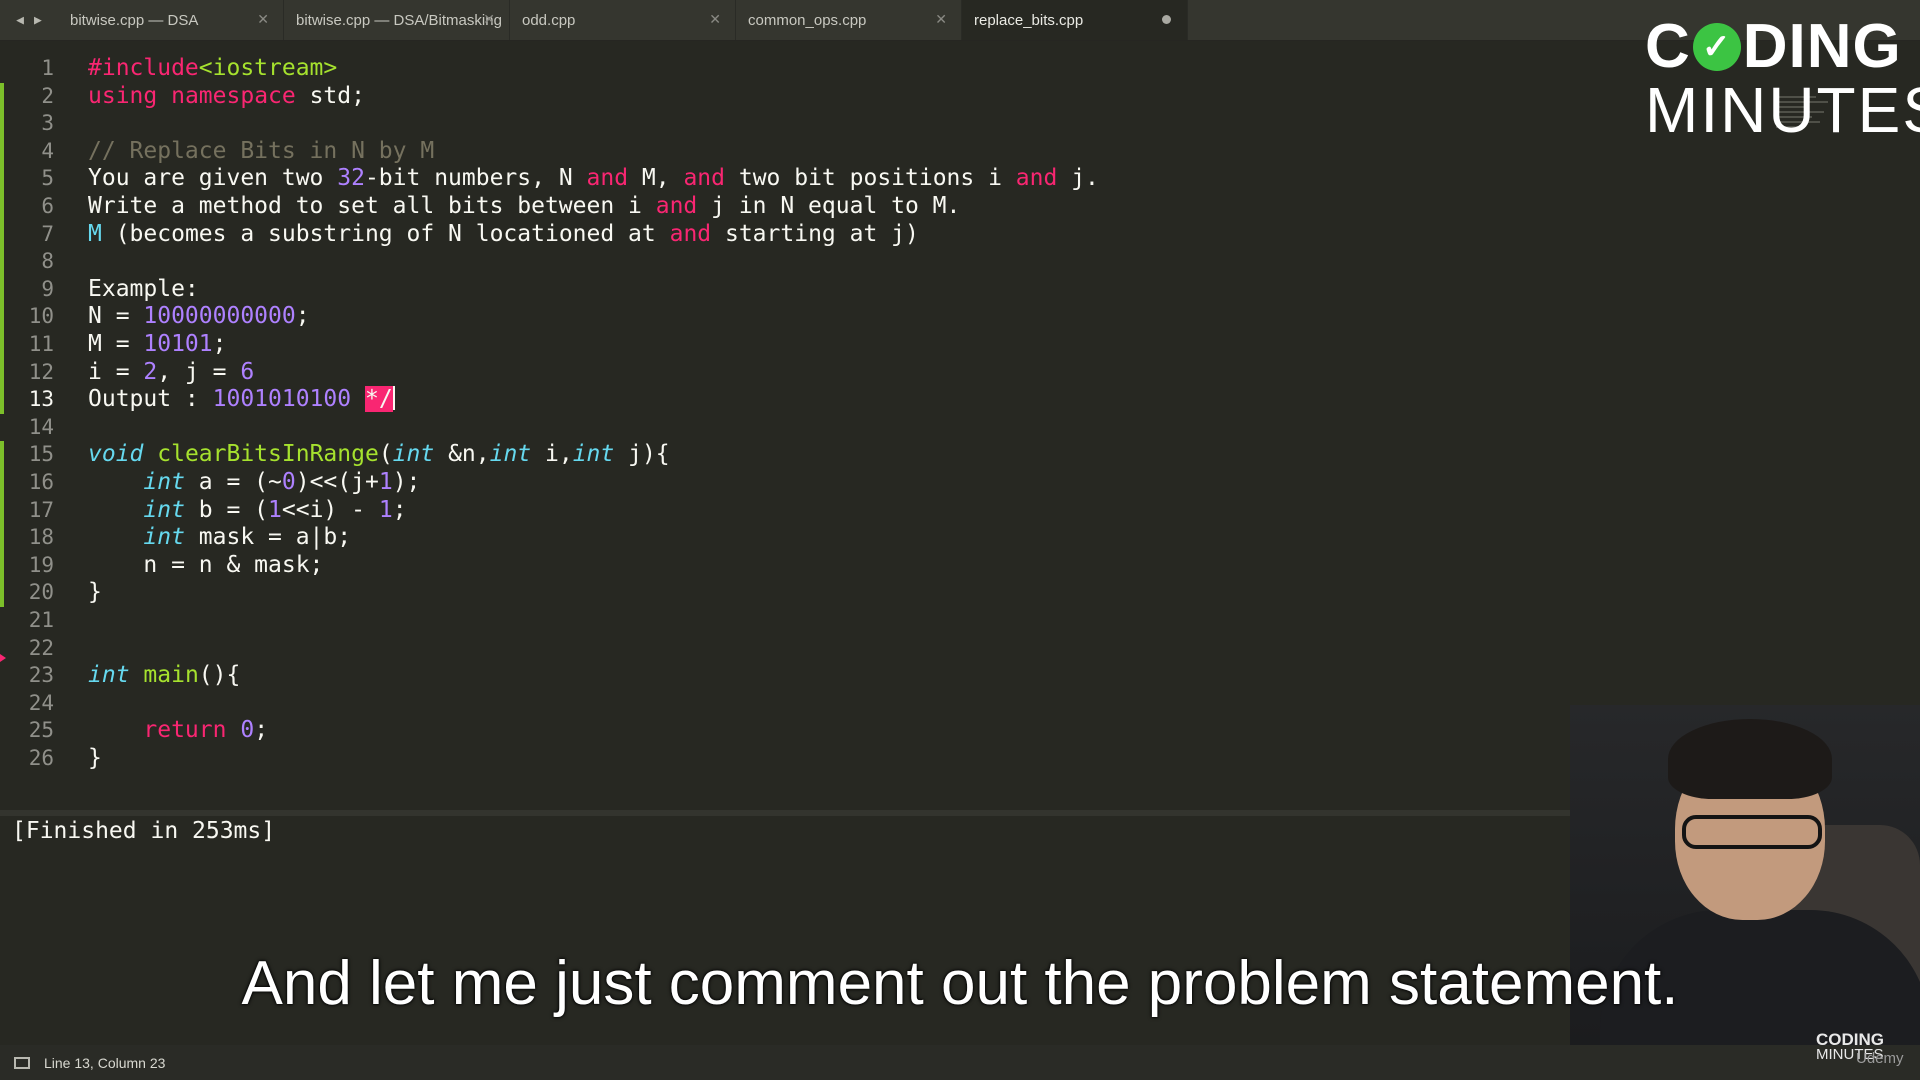  What do you see at coordinates (623, 20) in the screenshot?
I see `tab-odd: odd.cpp ✕` at bounding box center [623, 20].